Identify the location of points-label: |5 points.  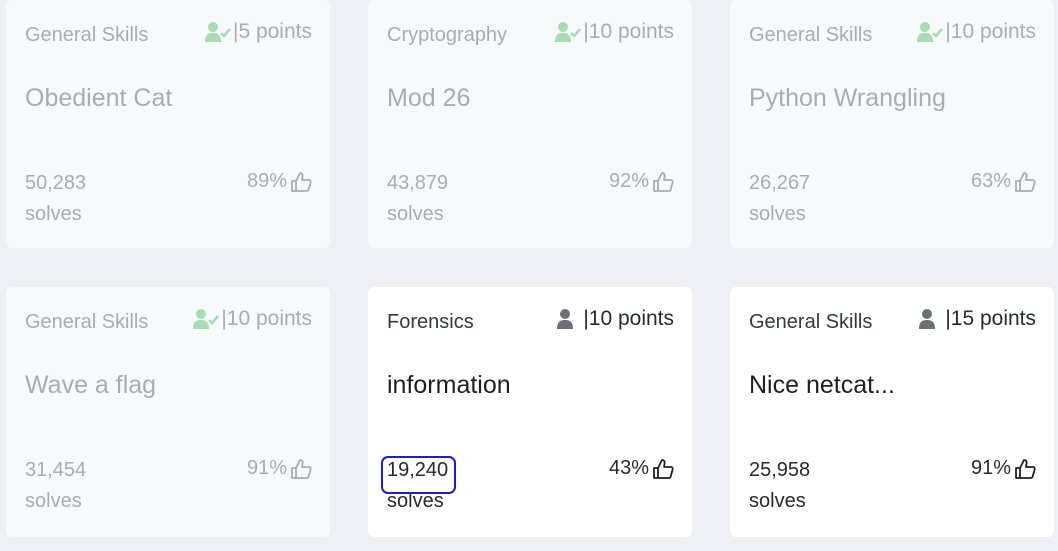
(272, 31).